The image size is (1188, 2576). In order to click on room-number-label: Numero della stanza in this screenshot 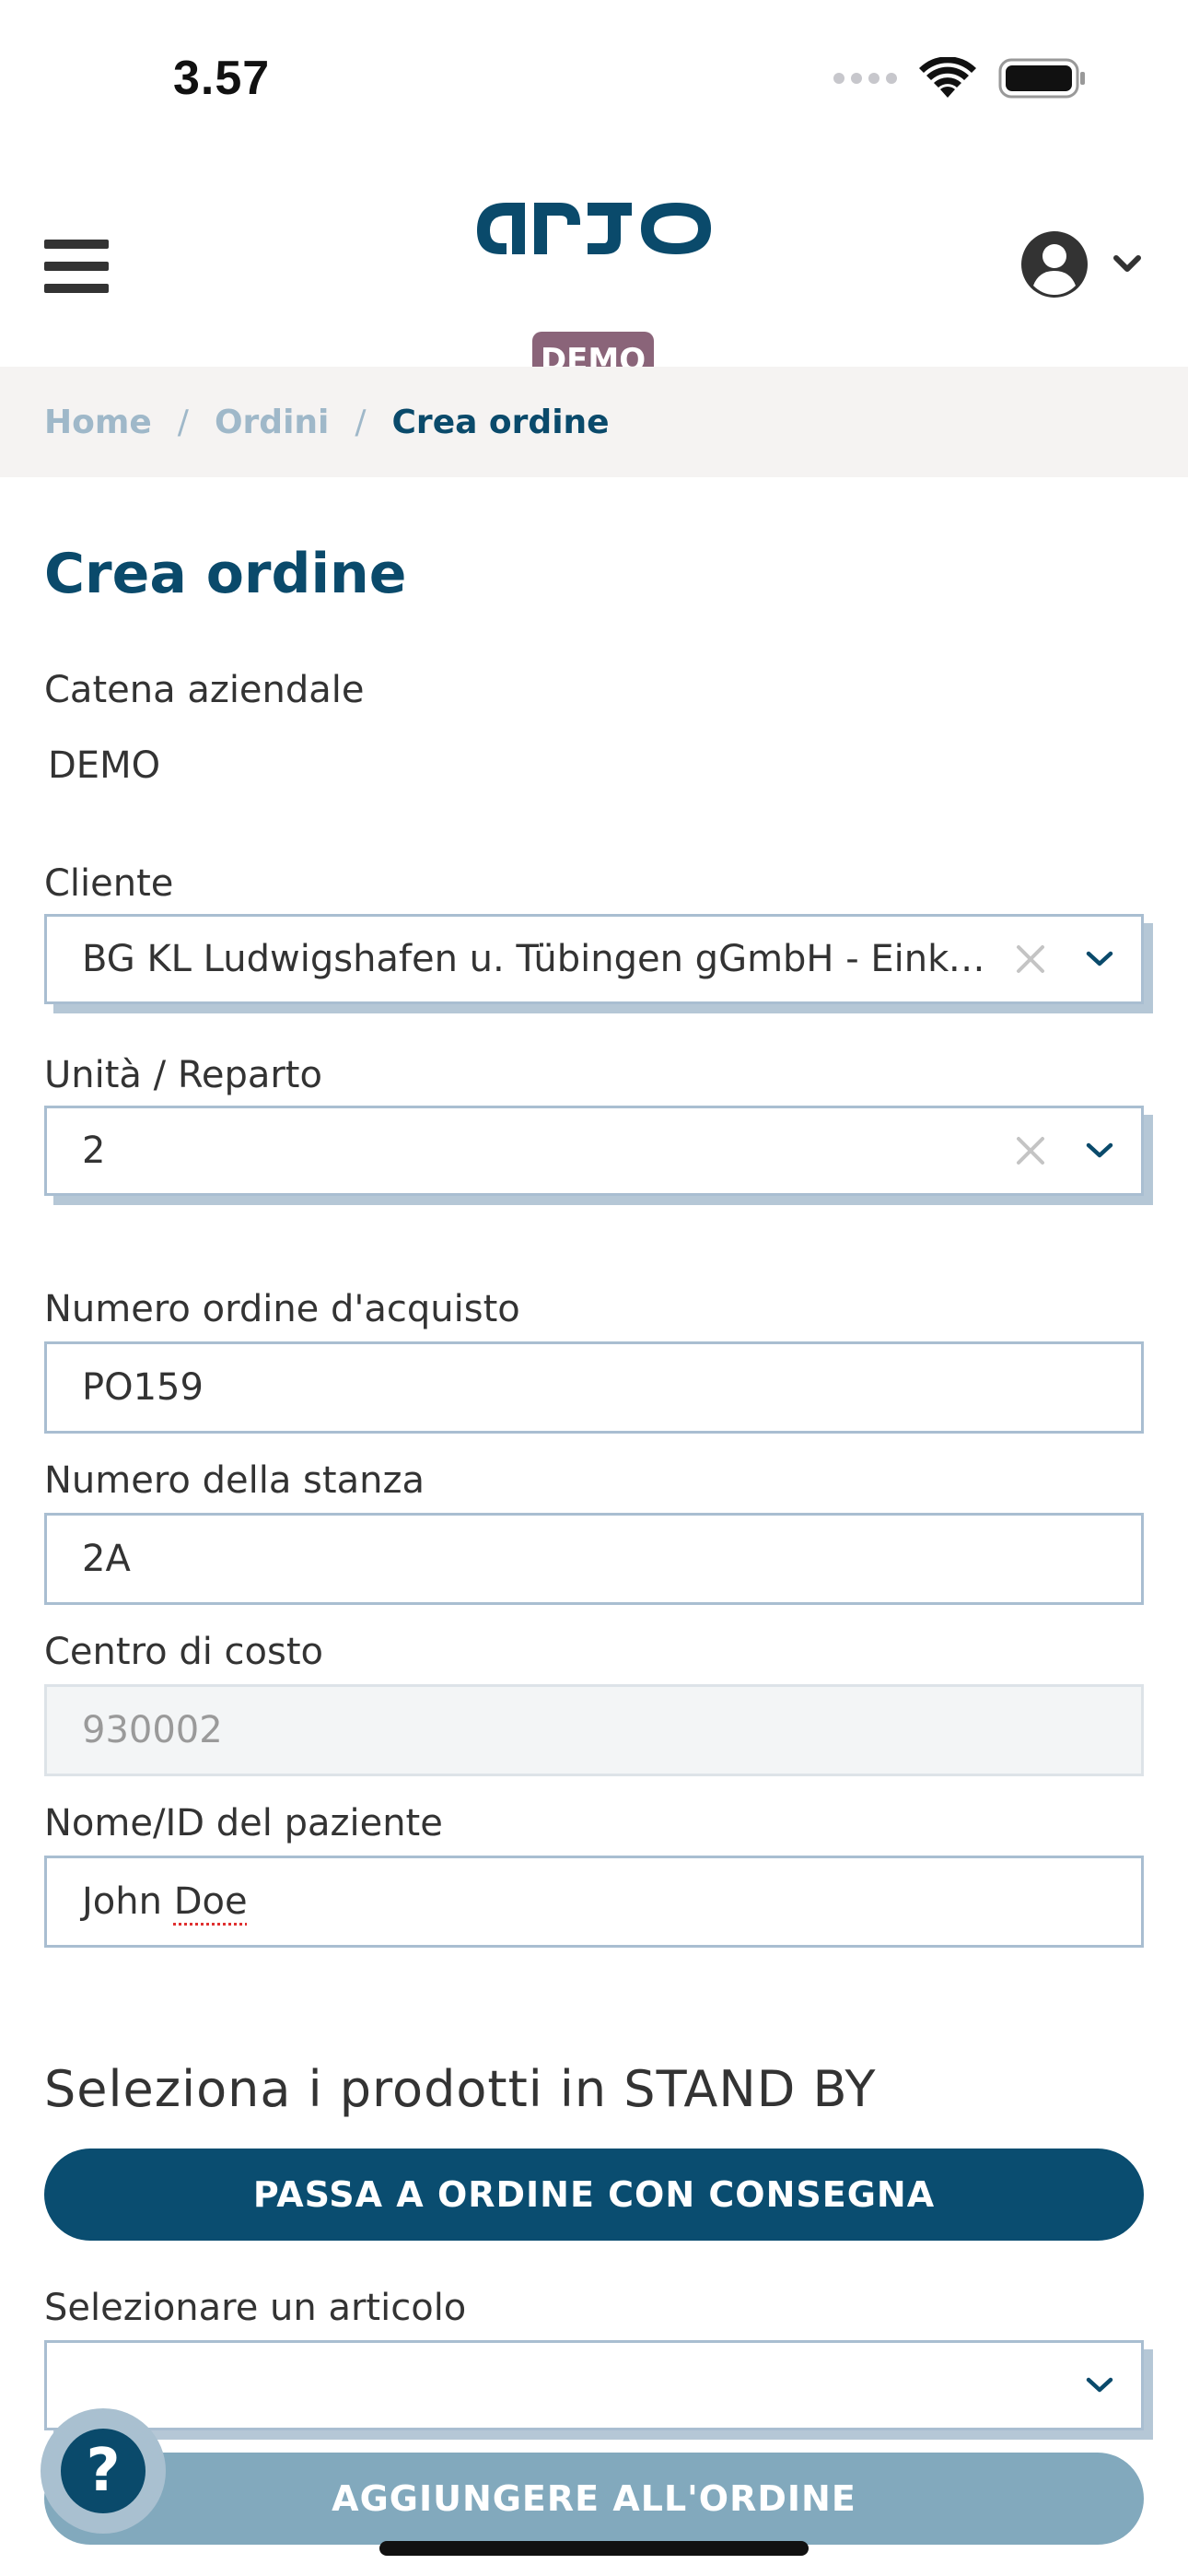, I will do `click(234, 1480)`.